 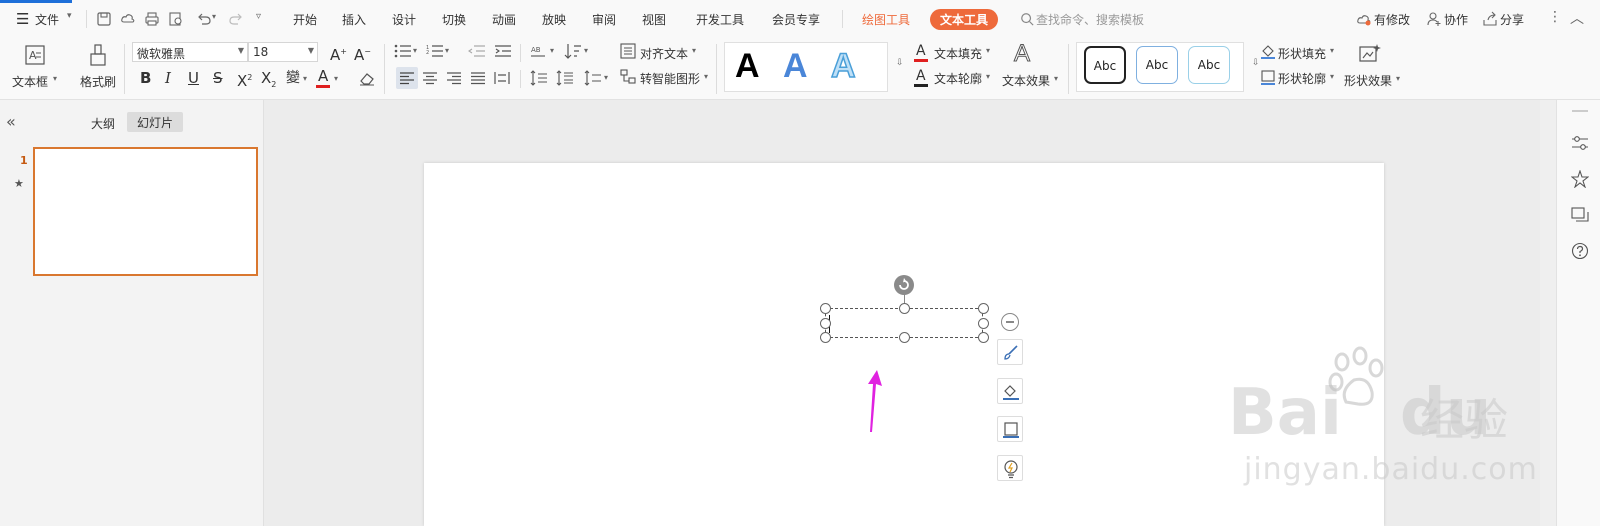 I want to click on tab-membership: 会员专享, so click(x=796, y=19).